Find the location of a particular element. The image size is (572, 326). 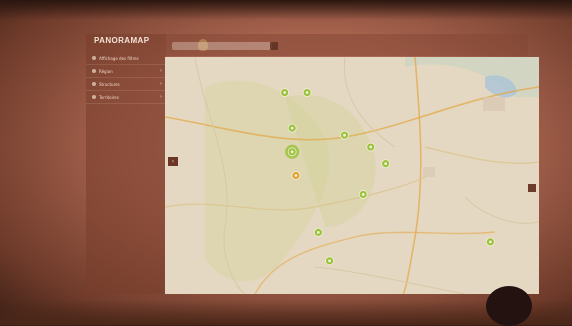

territory-icon is located at coordinates (94, 97).